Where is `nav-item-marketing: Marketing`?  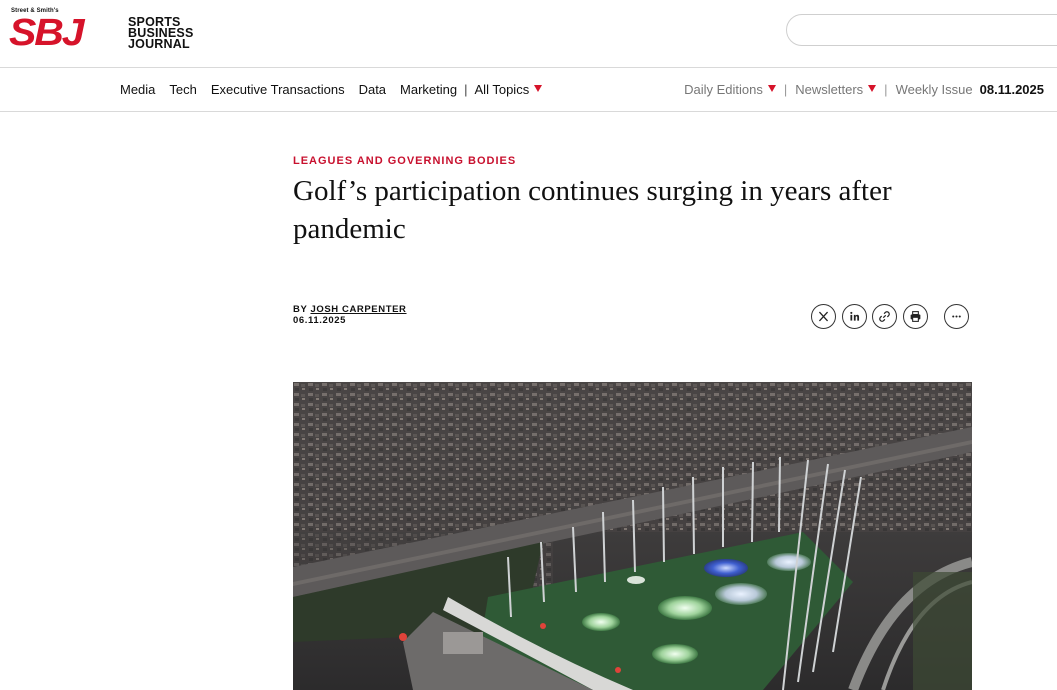 nav-item-marketing: Marketing is located at coordinates (428, 89).